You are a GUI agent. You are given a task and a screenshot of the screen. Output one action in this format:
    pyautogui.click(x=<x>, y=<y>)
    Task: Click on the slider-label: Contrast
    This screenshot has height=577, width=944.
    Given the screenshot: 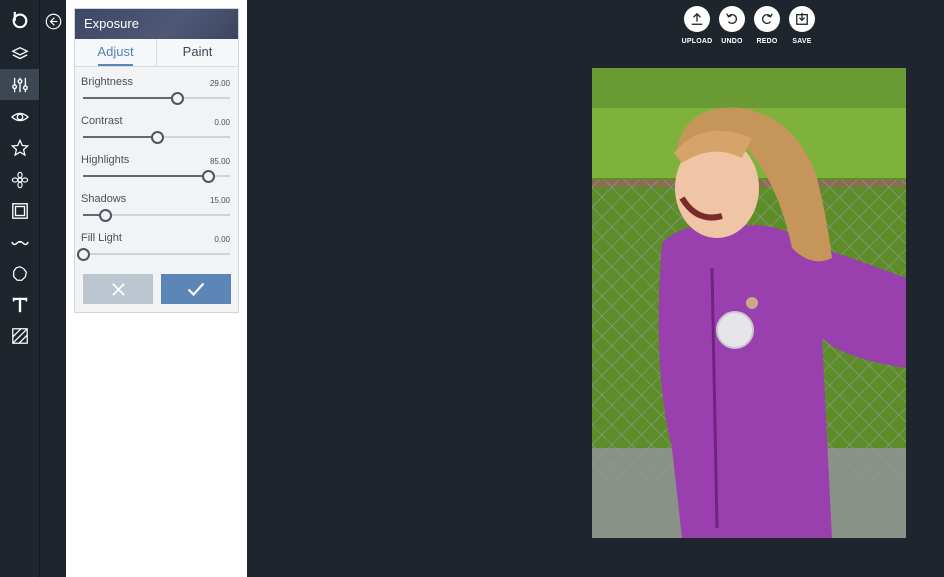 What is the action you would take?
    pyautogui.click(x=102, y=121)
    